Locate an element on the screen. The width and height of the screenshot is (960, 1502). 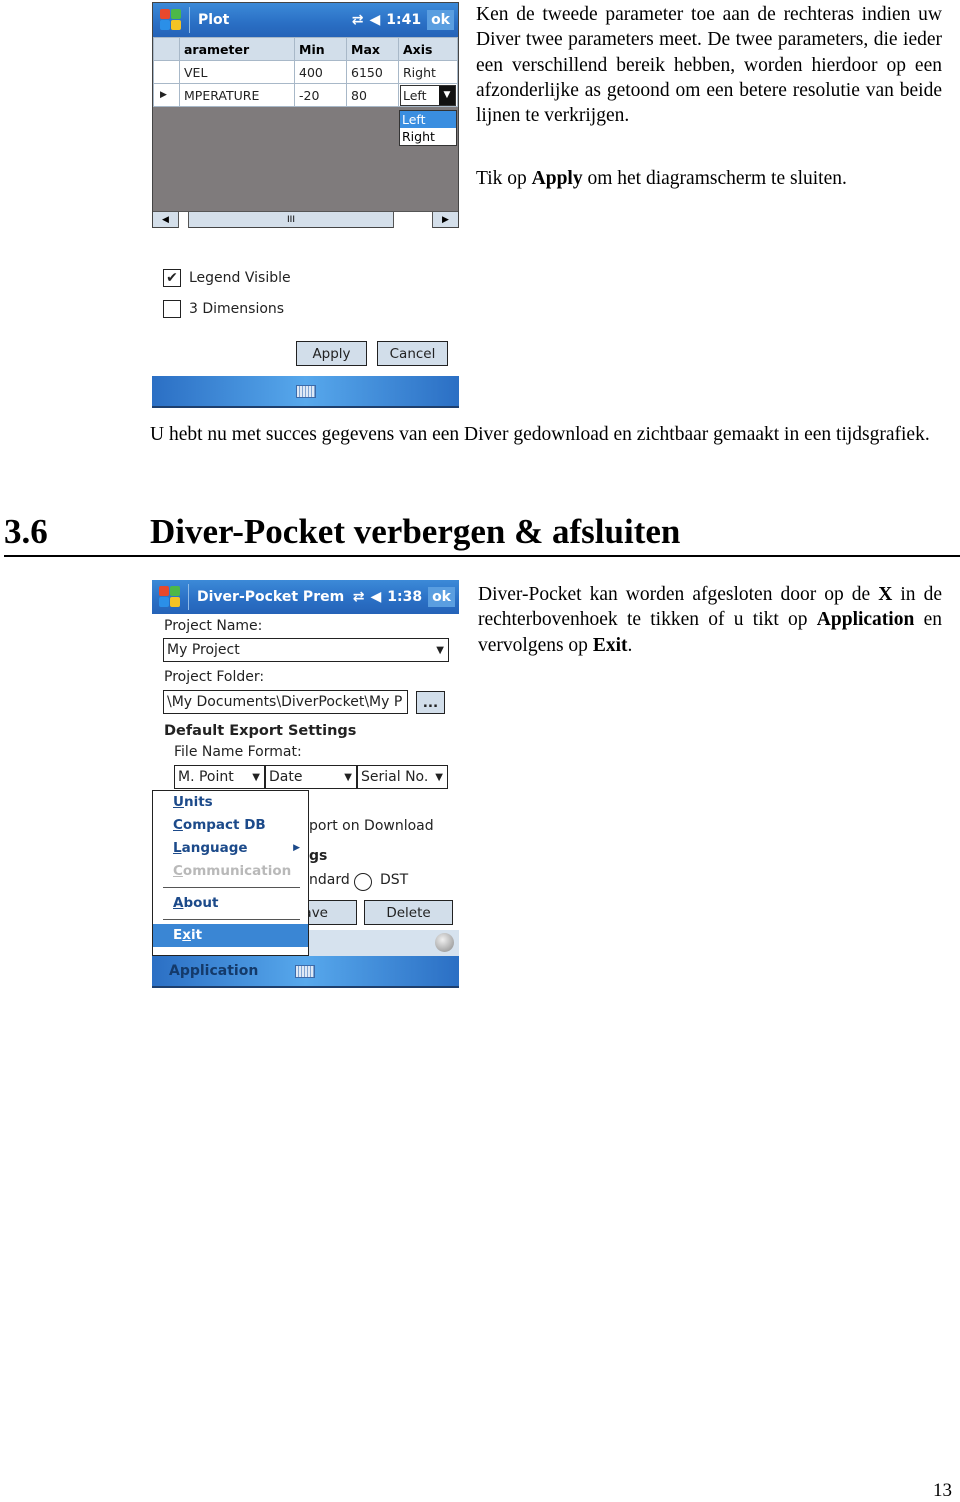
label: ompact DB is located at coordinates (224, 825).